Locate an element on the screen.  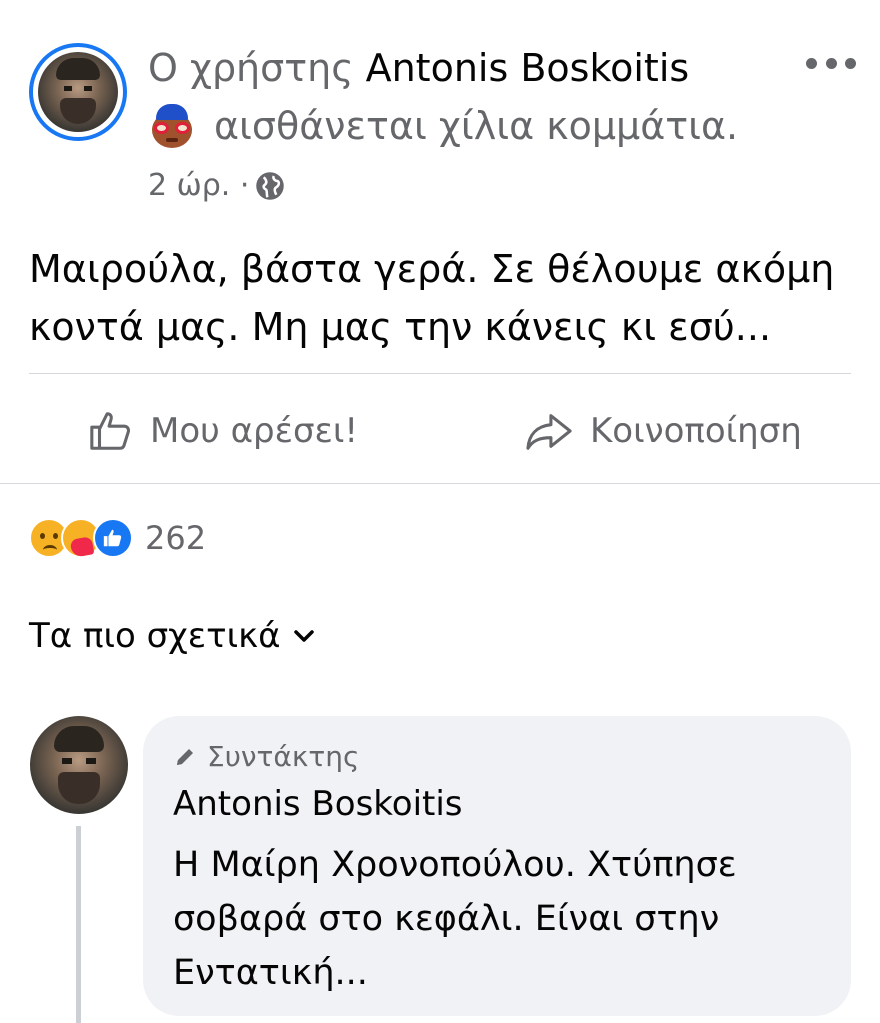
share-label: Κοινοποίηση is located at coordinates (696, 431).